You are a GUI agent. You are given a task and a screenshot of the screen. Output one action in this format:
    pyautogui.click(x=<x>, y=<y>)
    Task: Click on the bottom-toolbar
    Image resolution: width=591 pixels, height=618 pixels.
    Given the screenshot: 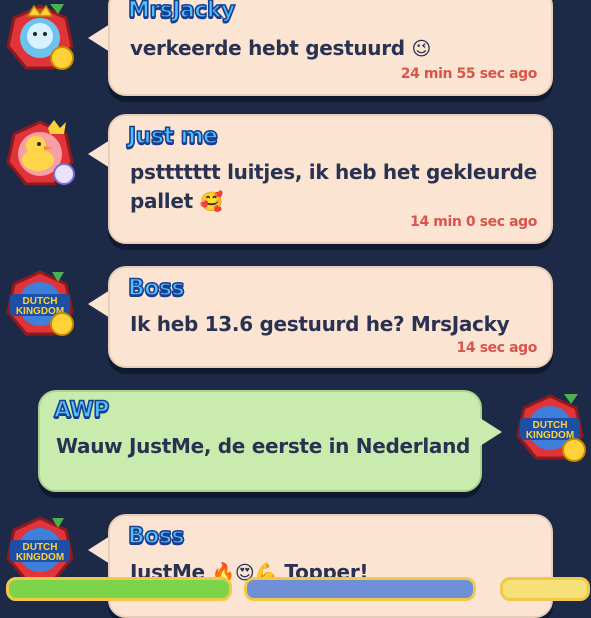 What is the action you would take?
    pyautogui.click(x=295, y=589)
    